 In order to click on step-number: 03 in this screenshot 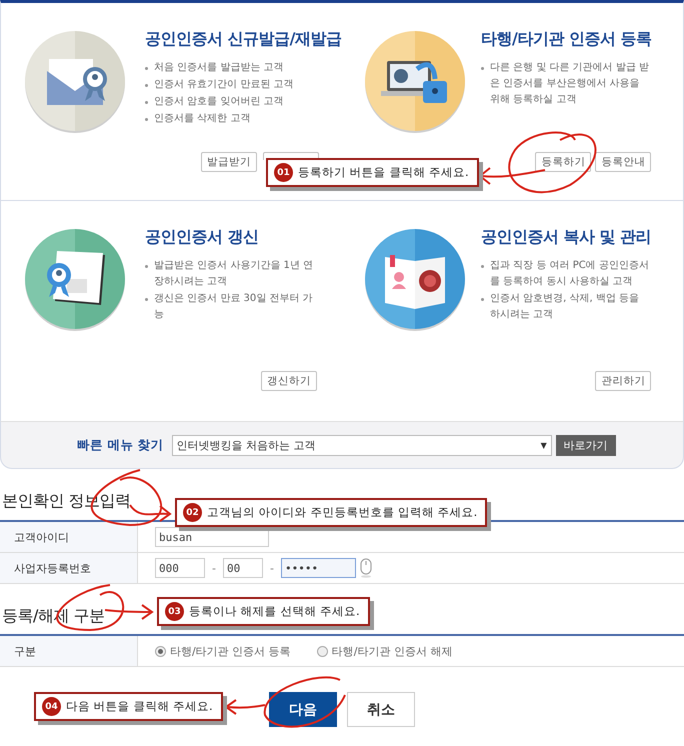, I will do `click(174, 611)`.